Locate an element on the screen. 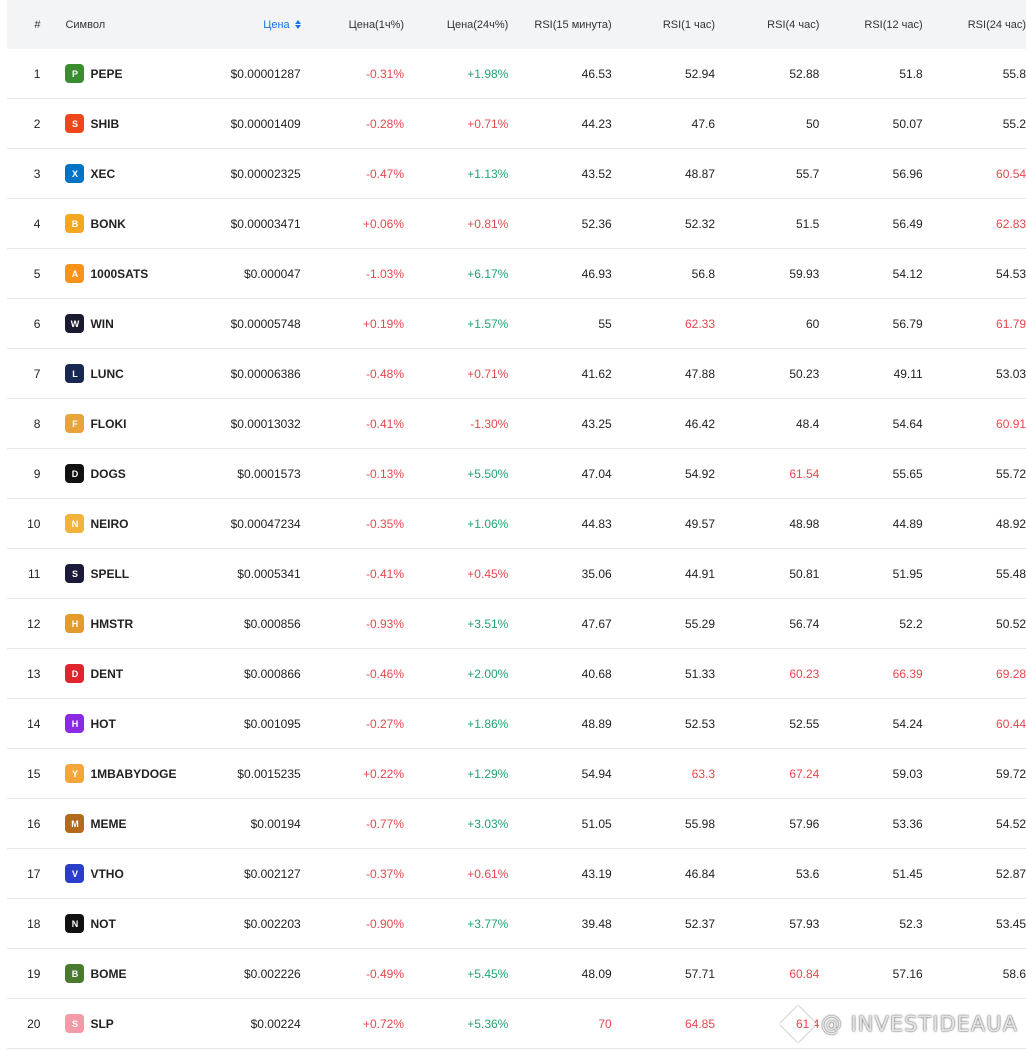  row-rsi-12h: 53.36 is located at coordinates (907, 823).